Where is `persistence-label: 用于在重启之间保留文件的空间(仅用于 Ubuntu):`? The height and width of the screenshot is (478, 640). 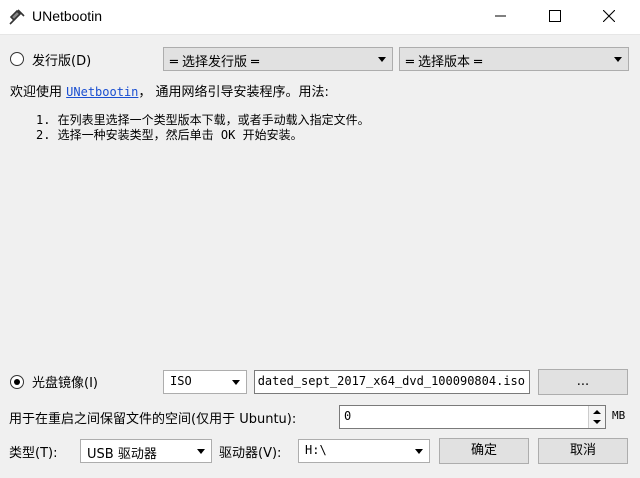 persistence-label: 用于在重启之间保留文件的空间(仅用于 Ubuntu): is located at coordinates (153, 419).